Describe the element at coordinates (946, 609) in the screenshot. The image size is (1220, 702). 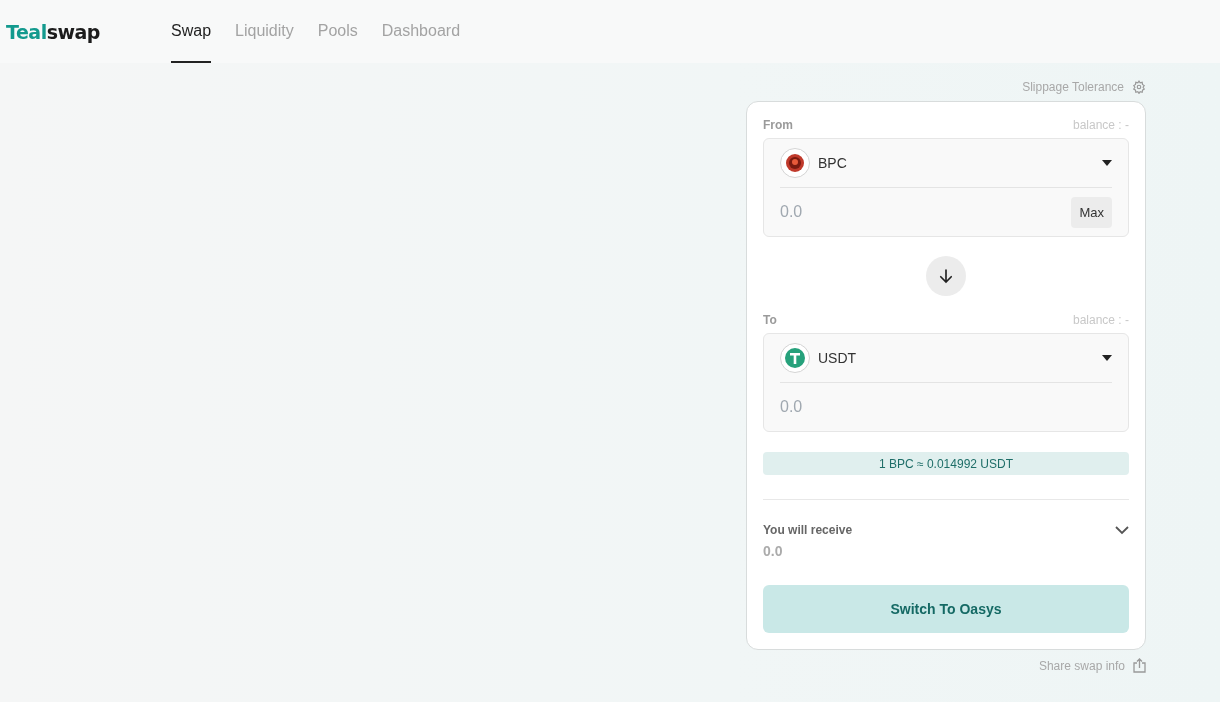
I see `switch-network-button: Switch To Oasys` at that location.